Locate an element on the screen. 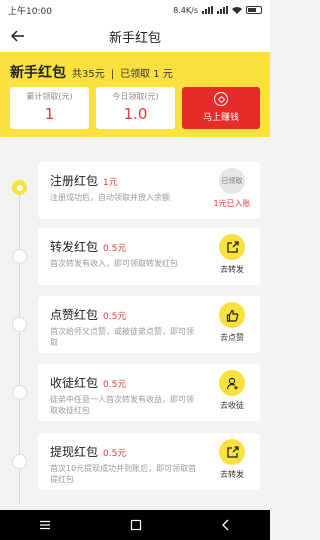 Image resolution: width=320 pixels, height=540 pixels. task-name: 提现红包 is located at coordinates (74, 452).